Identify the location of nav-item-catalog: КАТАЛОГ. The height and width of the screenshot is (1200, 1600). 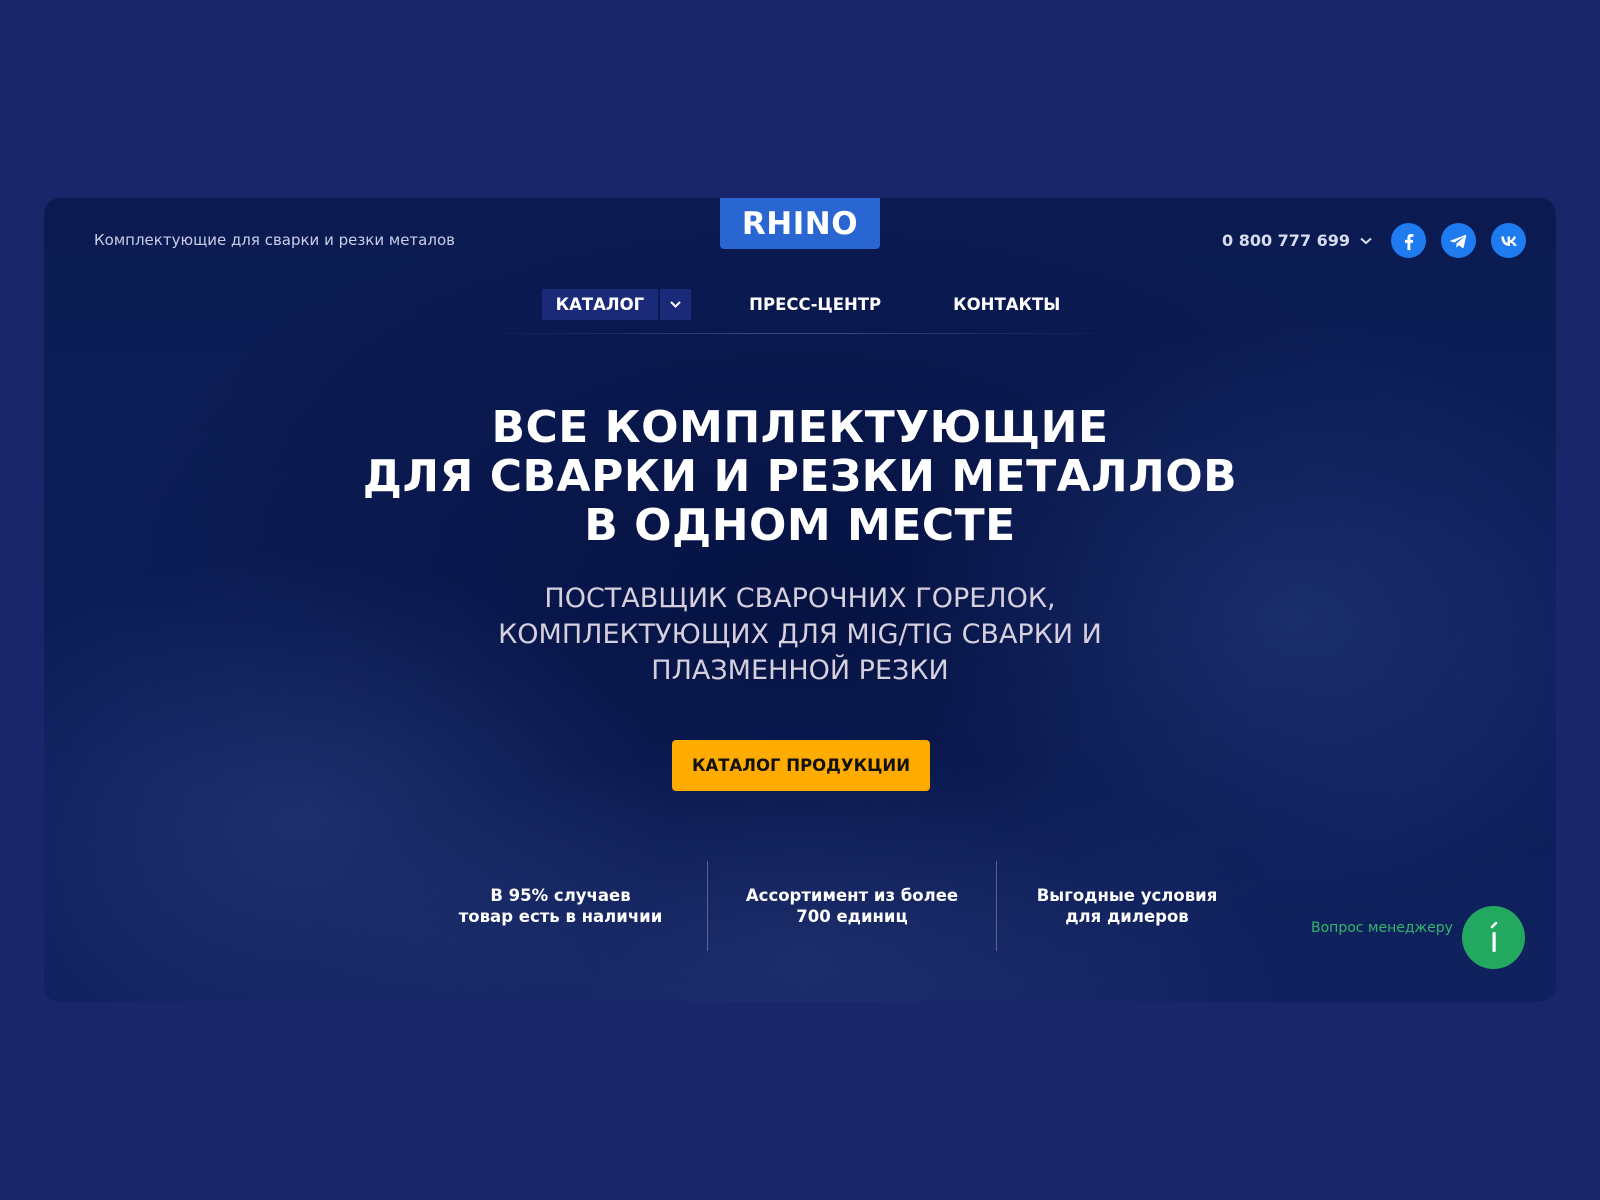
(616, 304).